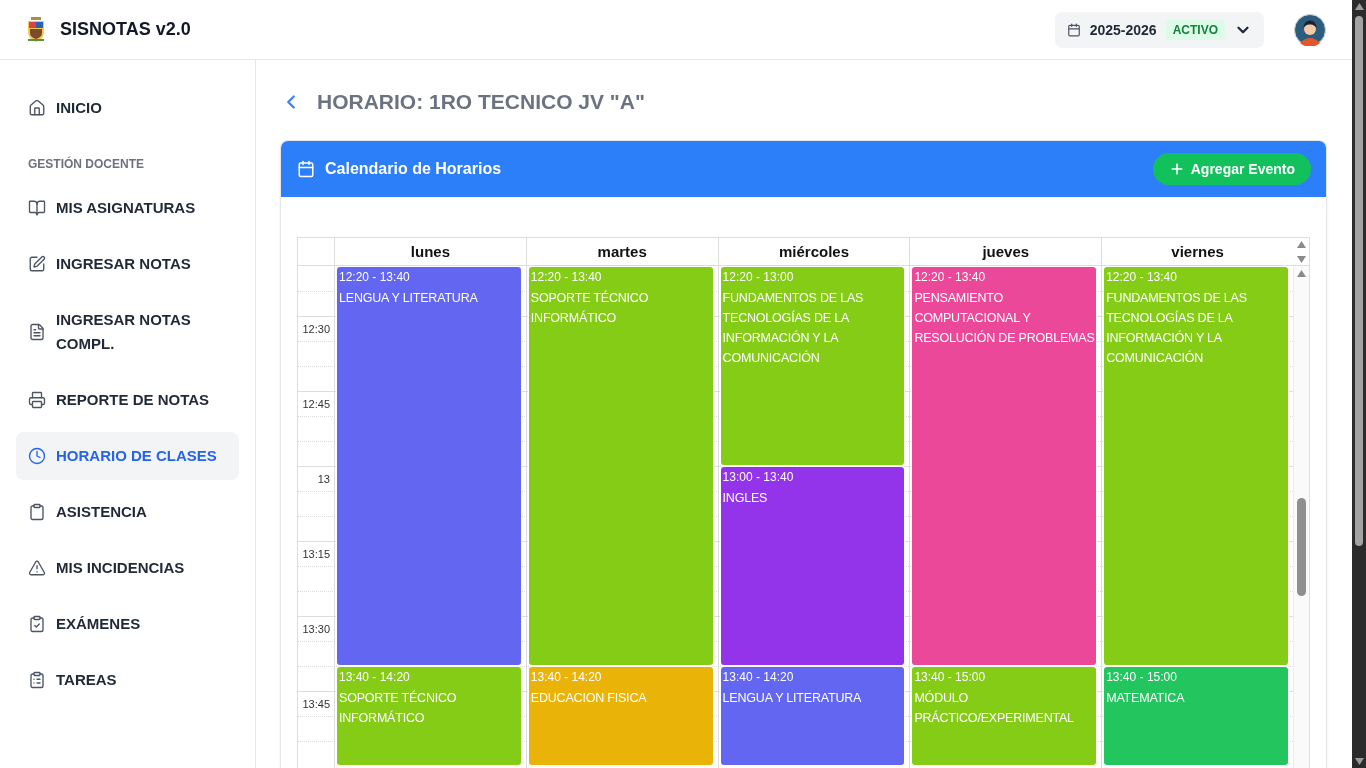 Image resolution: width=1366 pixels, height=768 pixels. What do you see at coordinates (1146, 698) in the screenshot?
I see `event-title: MATEMATICA` at bounding box center [1146, 698].